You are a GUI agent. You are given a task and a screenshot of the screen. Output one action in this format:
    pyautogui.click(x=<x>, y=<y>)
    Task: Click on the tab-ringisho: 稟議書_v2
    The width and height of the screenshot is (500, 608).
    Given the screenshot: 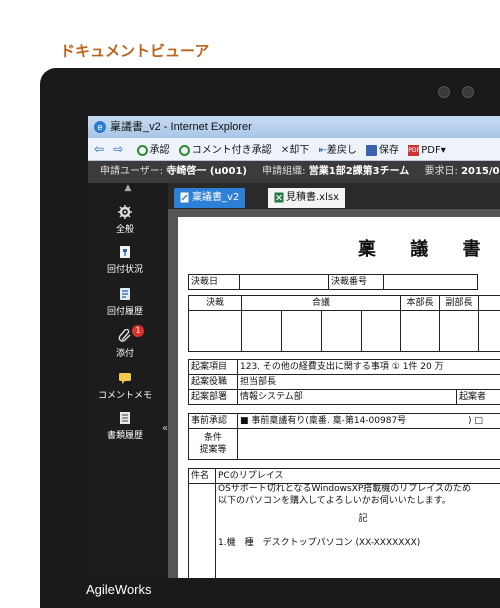 What is the action you would take?
    pyautogui.click(x=210, y=198)
    